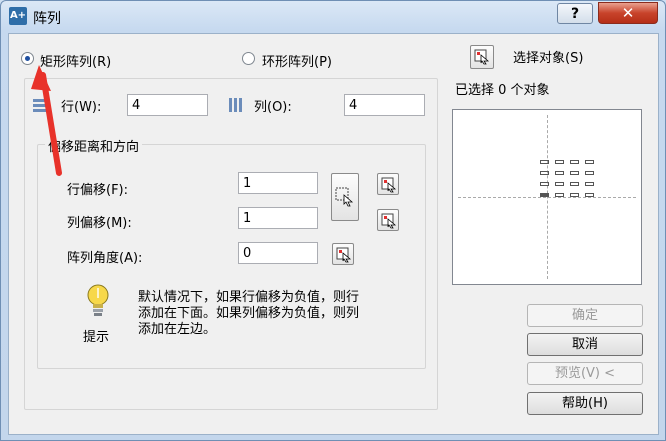  Describe the element at coordinates (575, 13) in the screenshot. I see `help-button: ?` at that location.